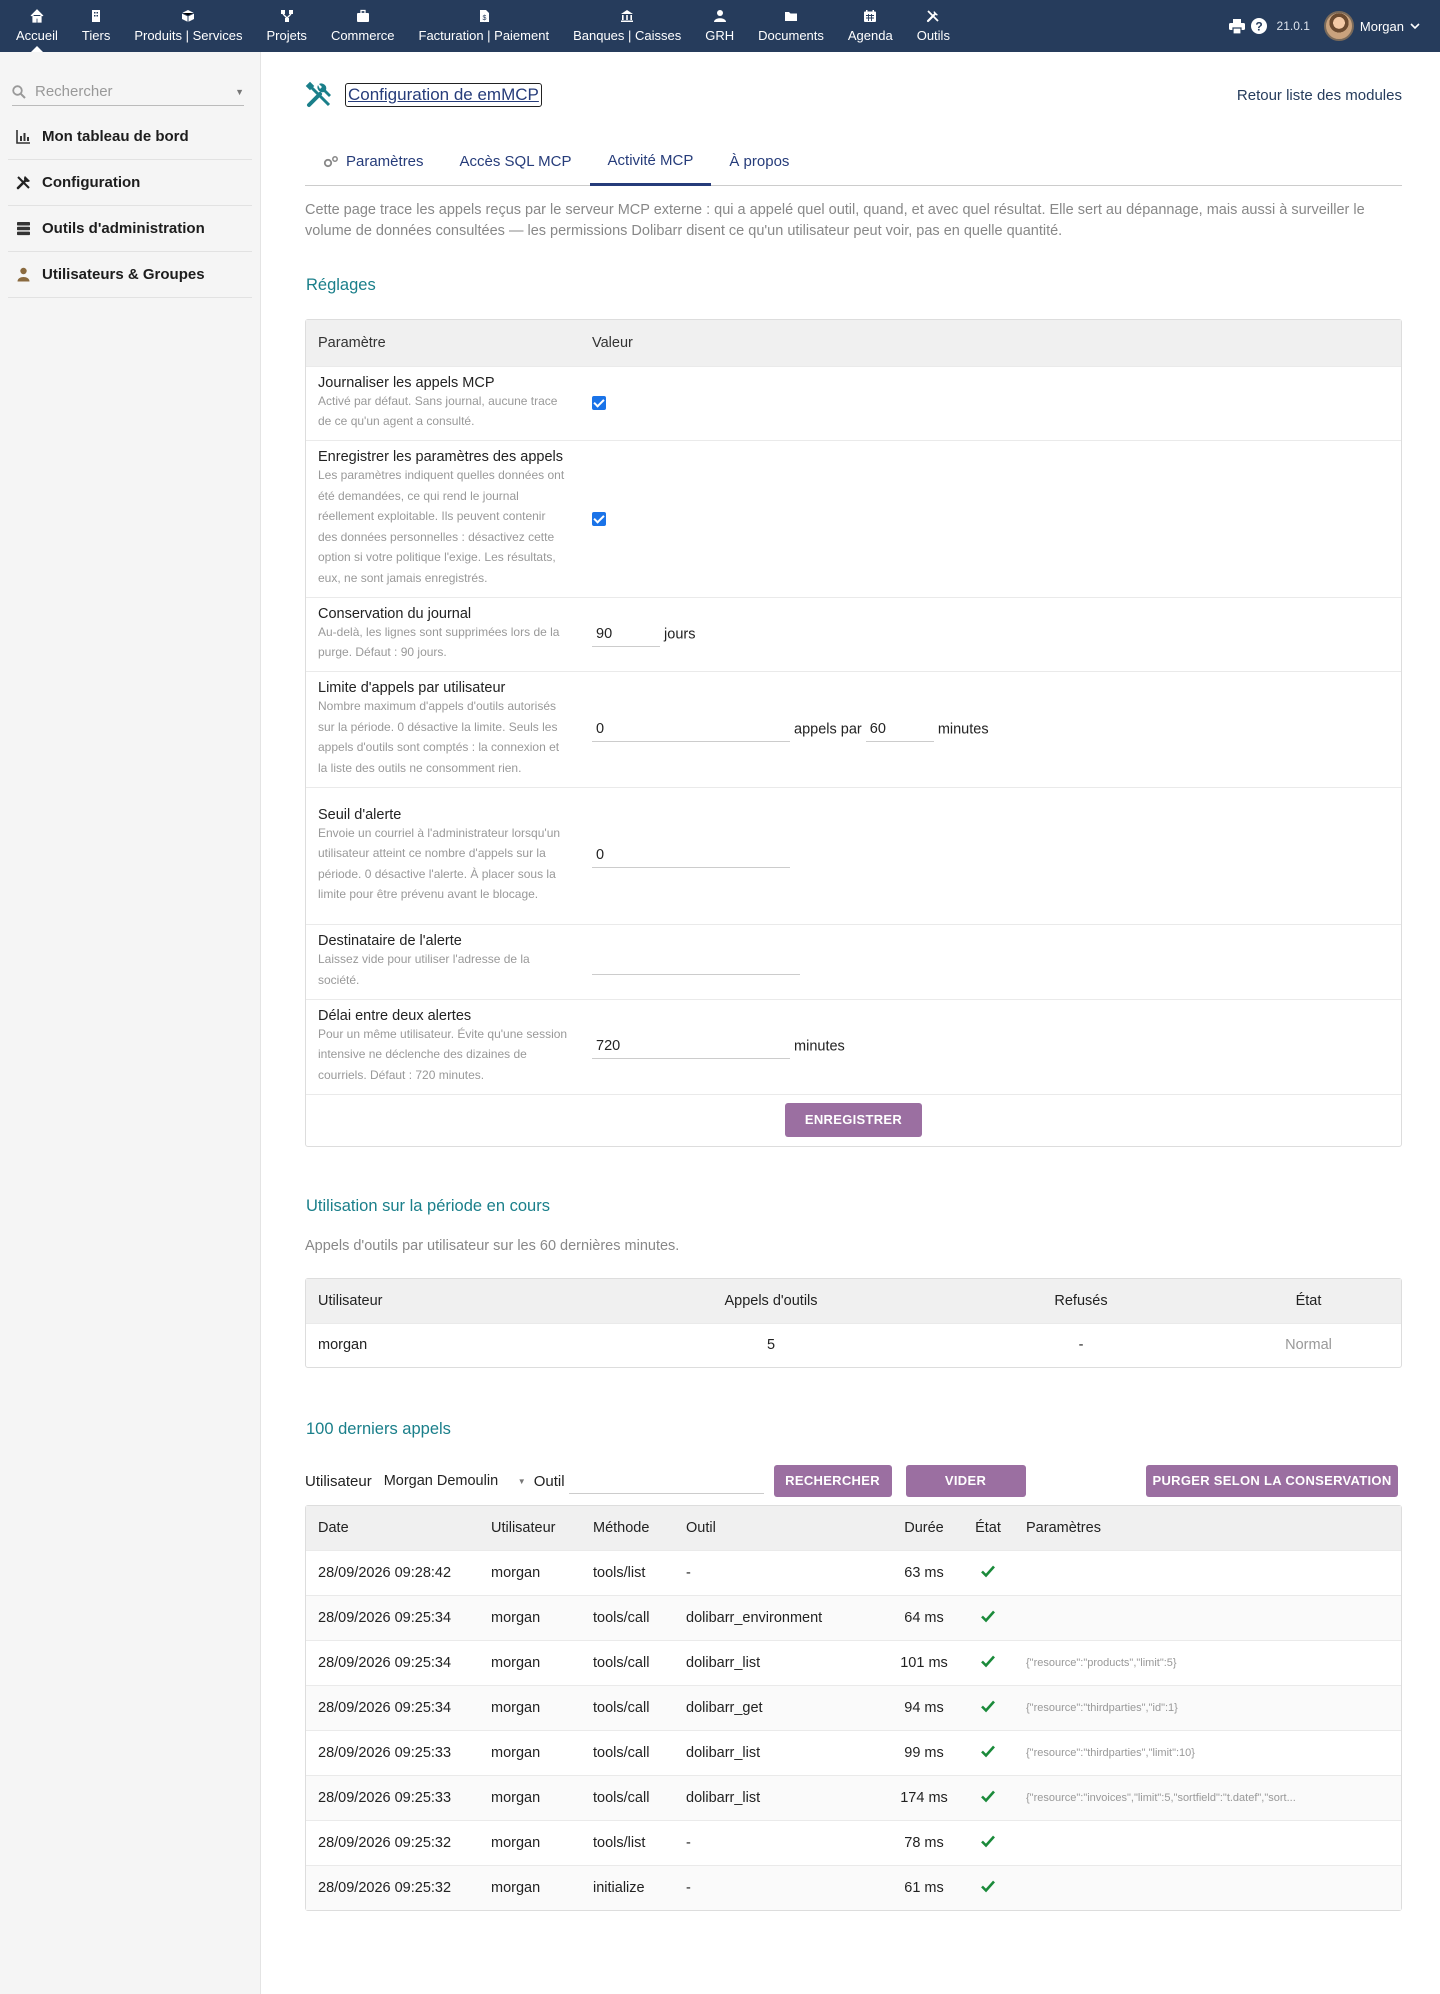 The width and height of the screenshot is (1440, 1994). I want to click on topmenu-item-documents: Documents, so click(791, 26).